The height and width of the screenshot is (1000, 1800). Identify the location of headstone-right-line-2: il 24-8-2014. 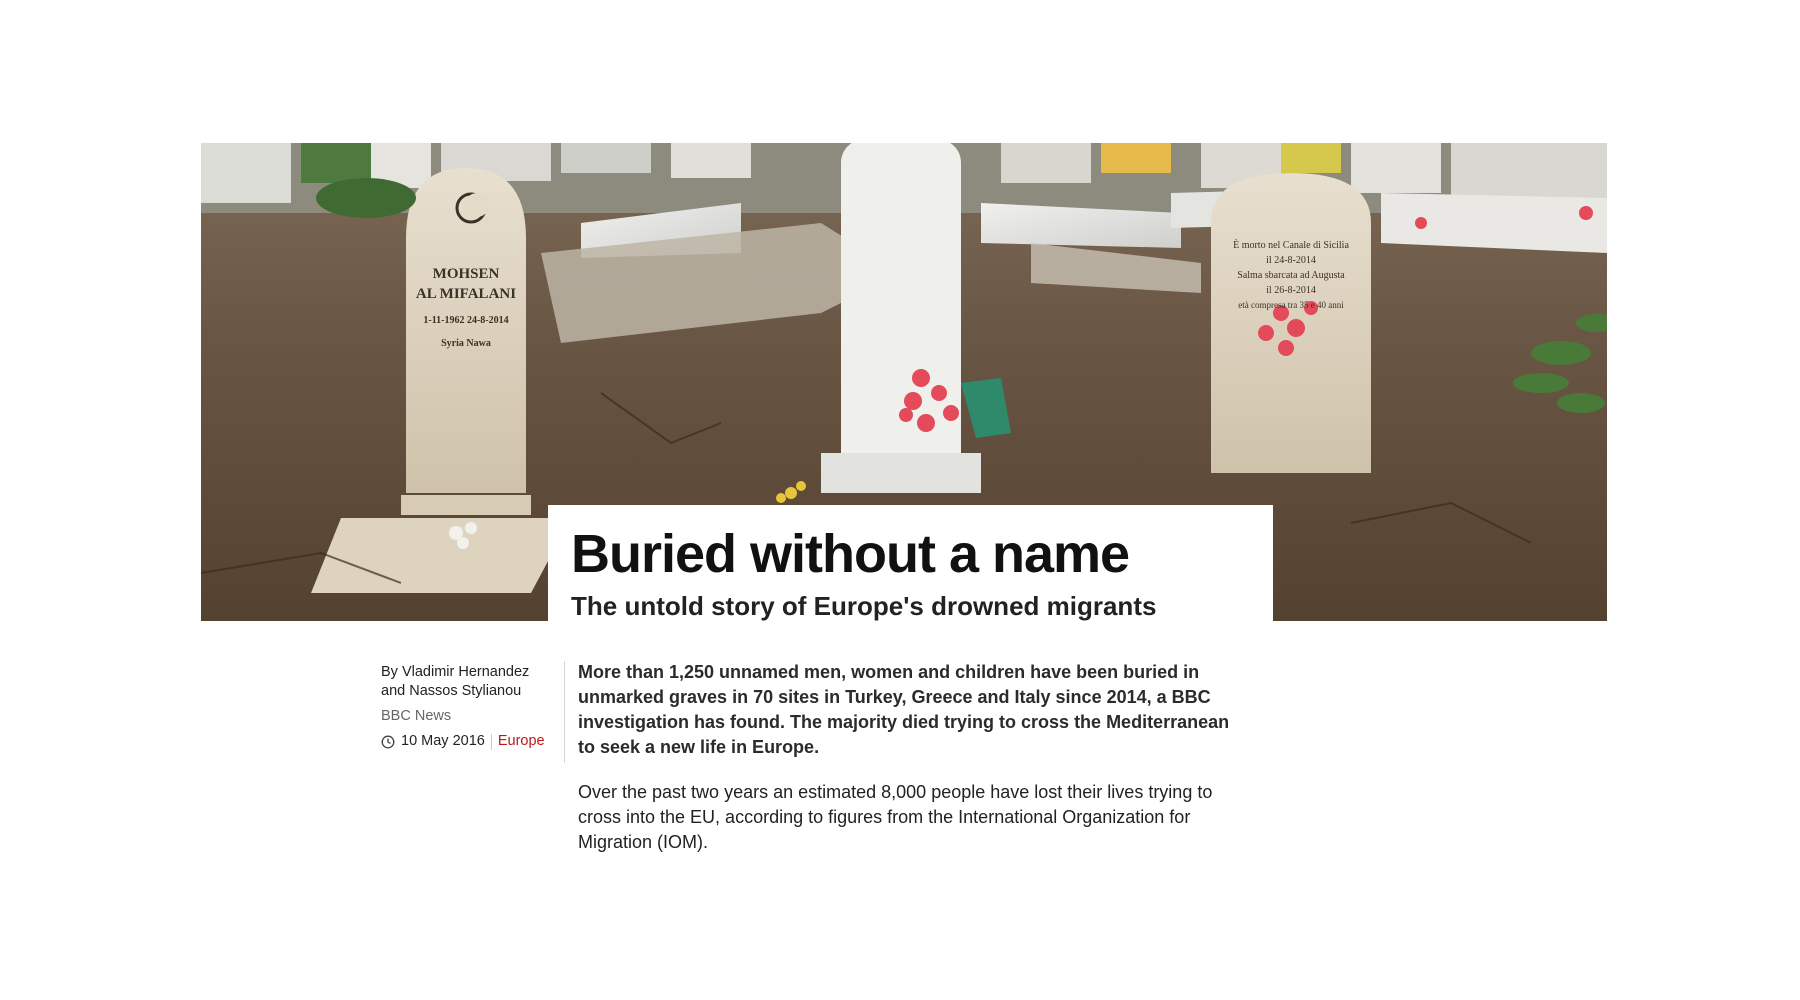
(1291, 260).